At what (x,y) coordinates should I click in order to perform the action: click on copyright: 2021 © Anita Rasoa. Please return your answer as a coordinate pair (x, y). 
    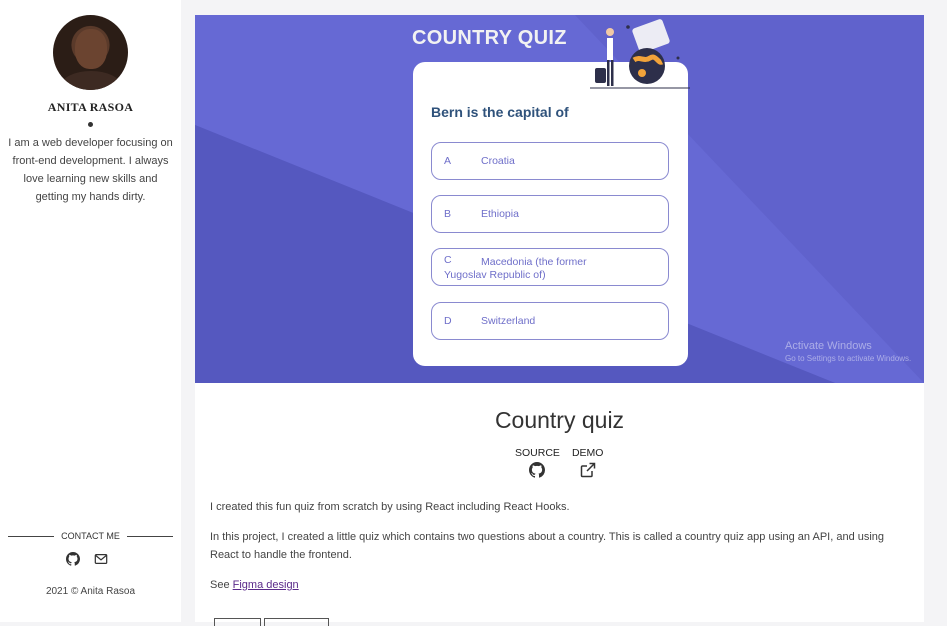
    Looking at the image, I should click on (90, 591).